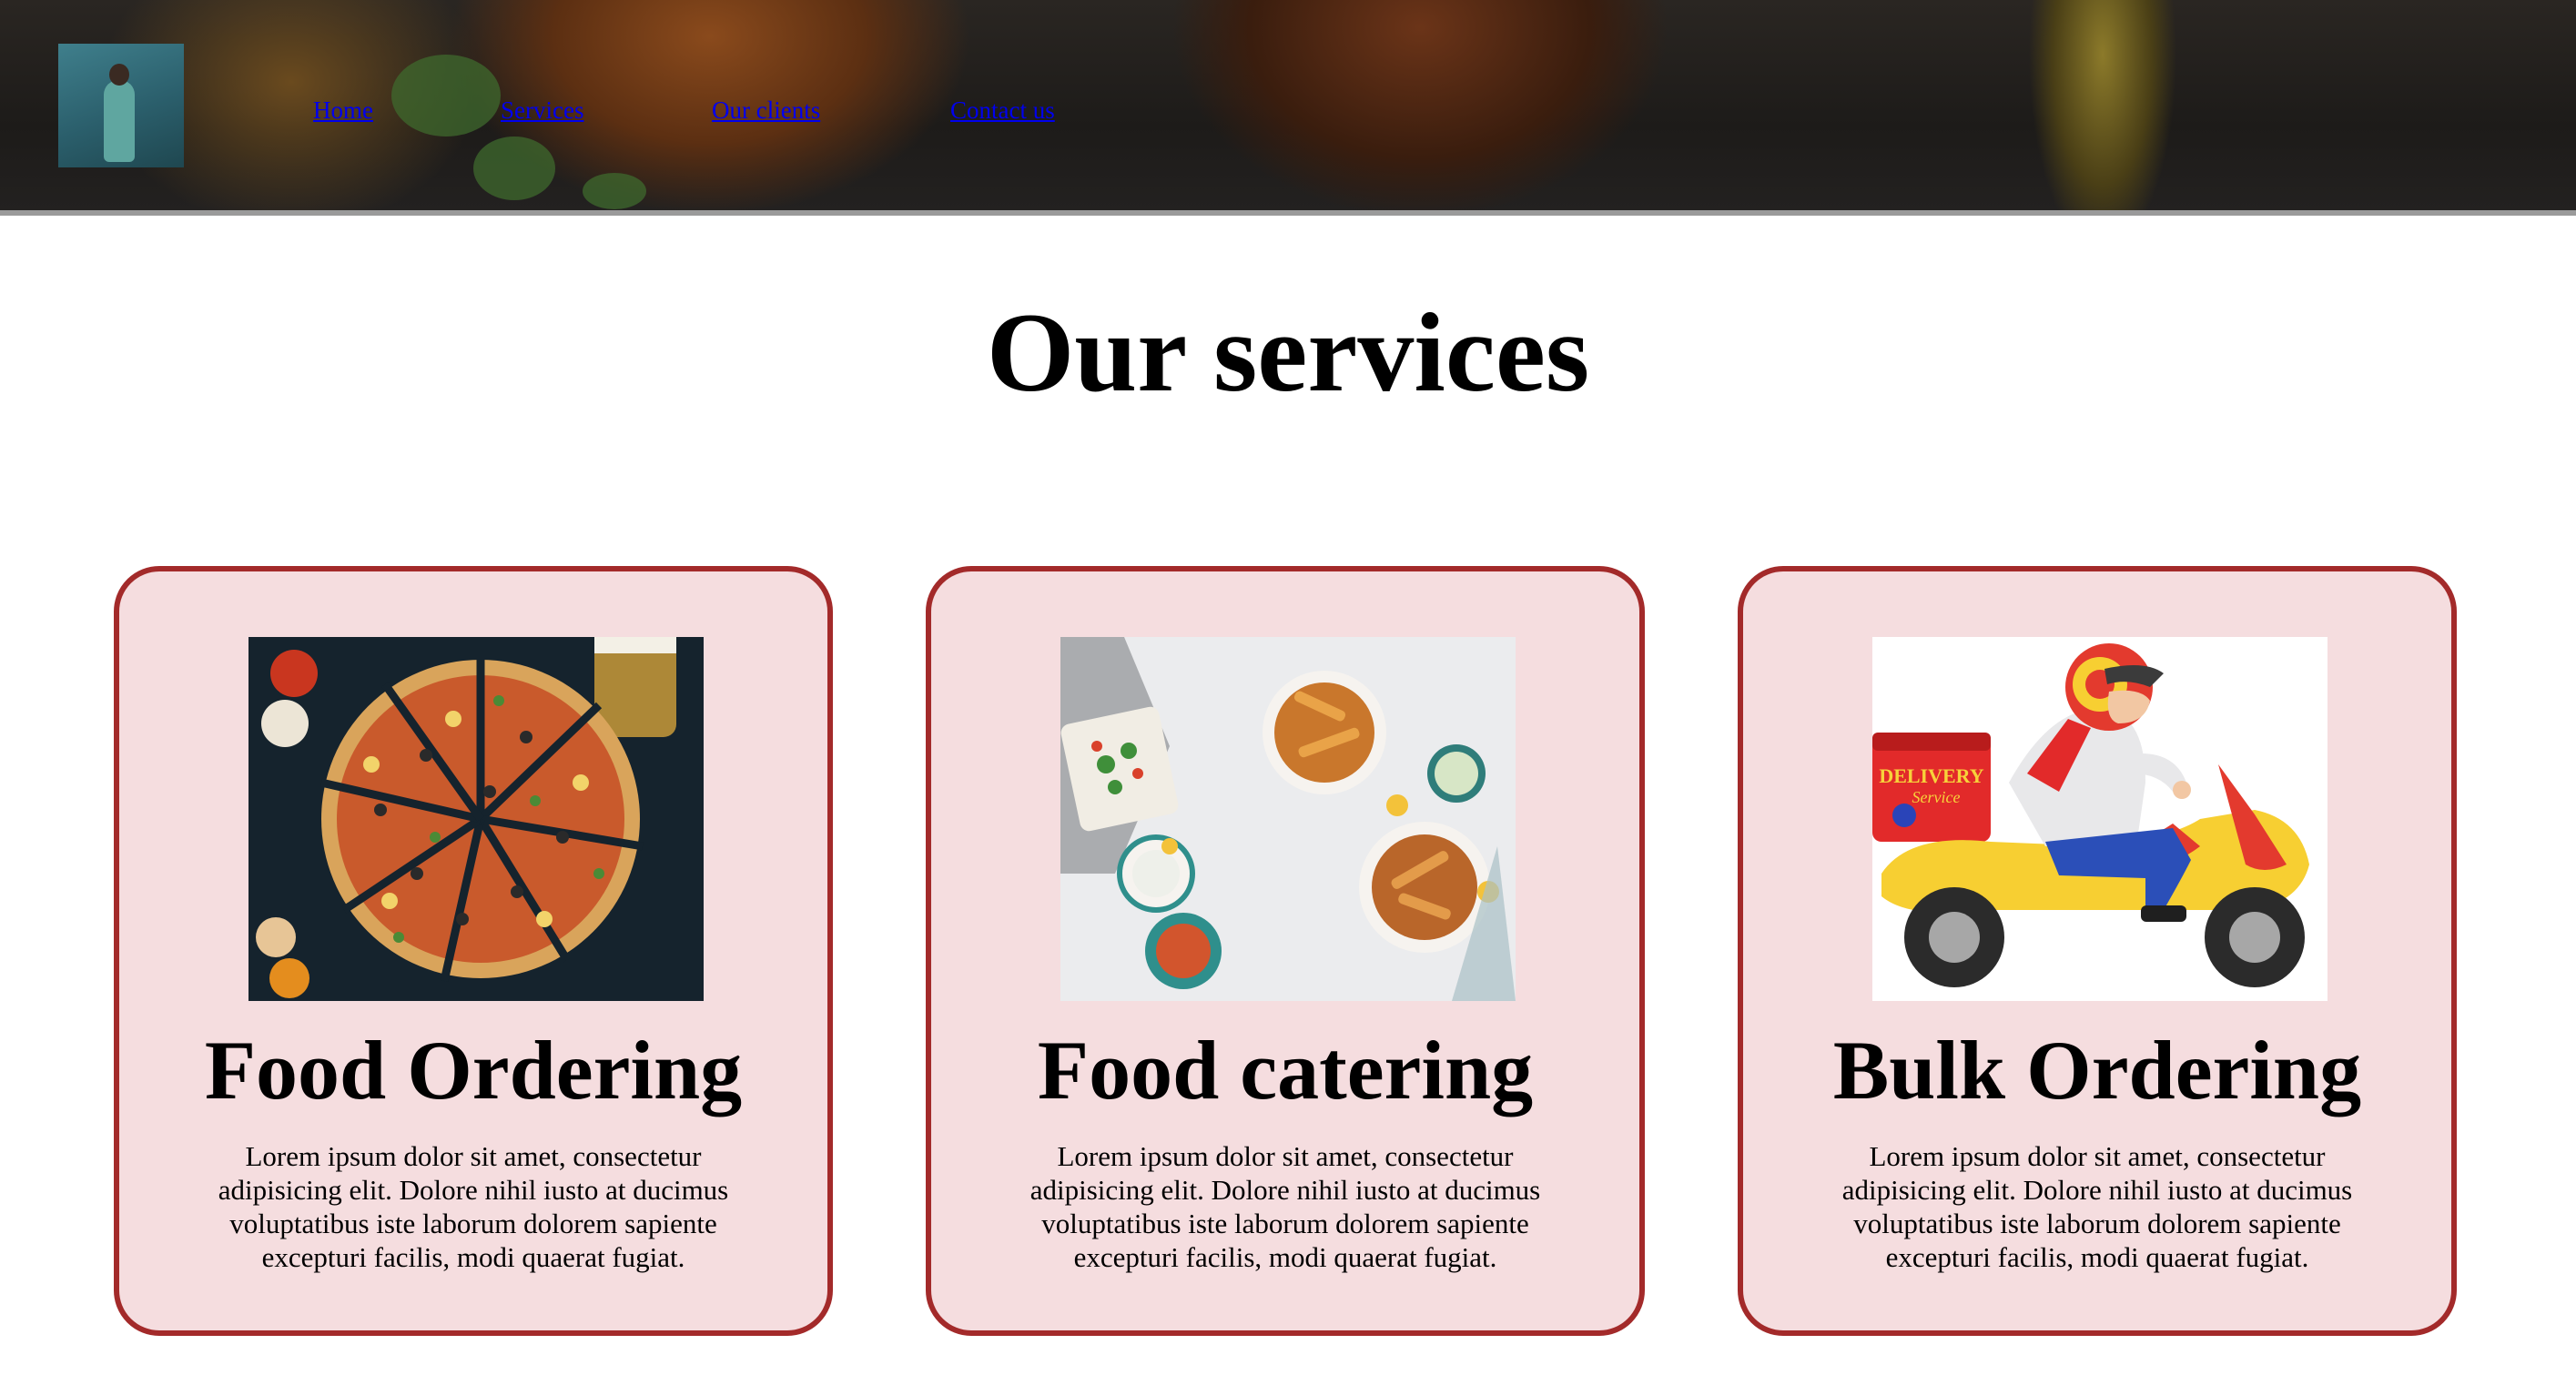 The image size is (2576, 1385). I want to click on logo-figure-head, so click(119, 75).